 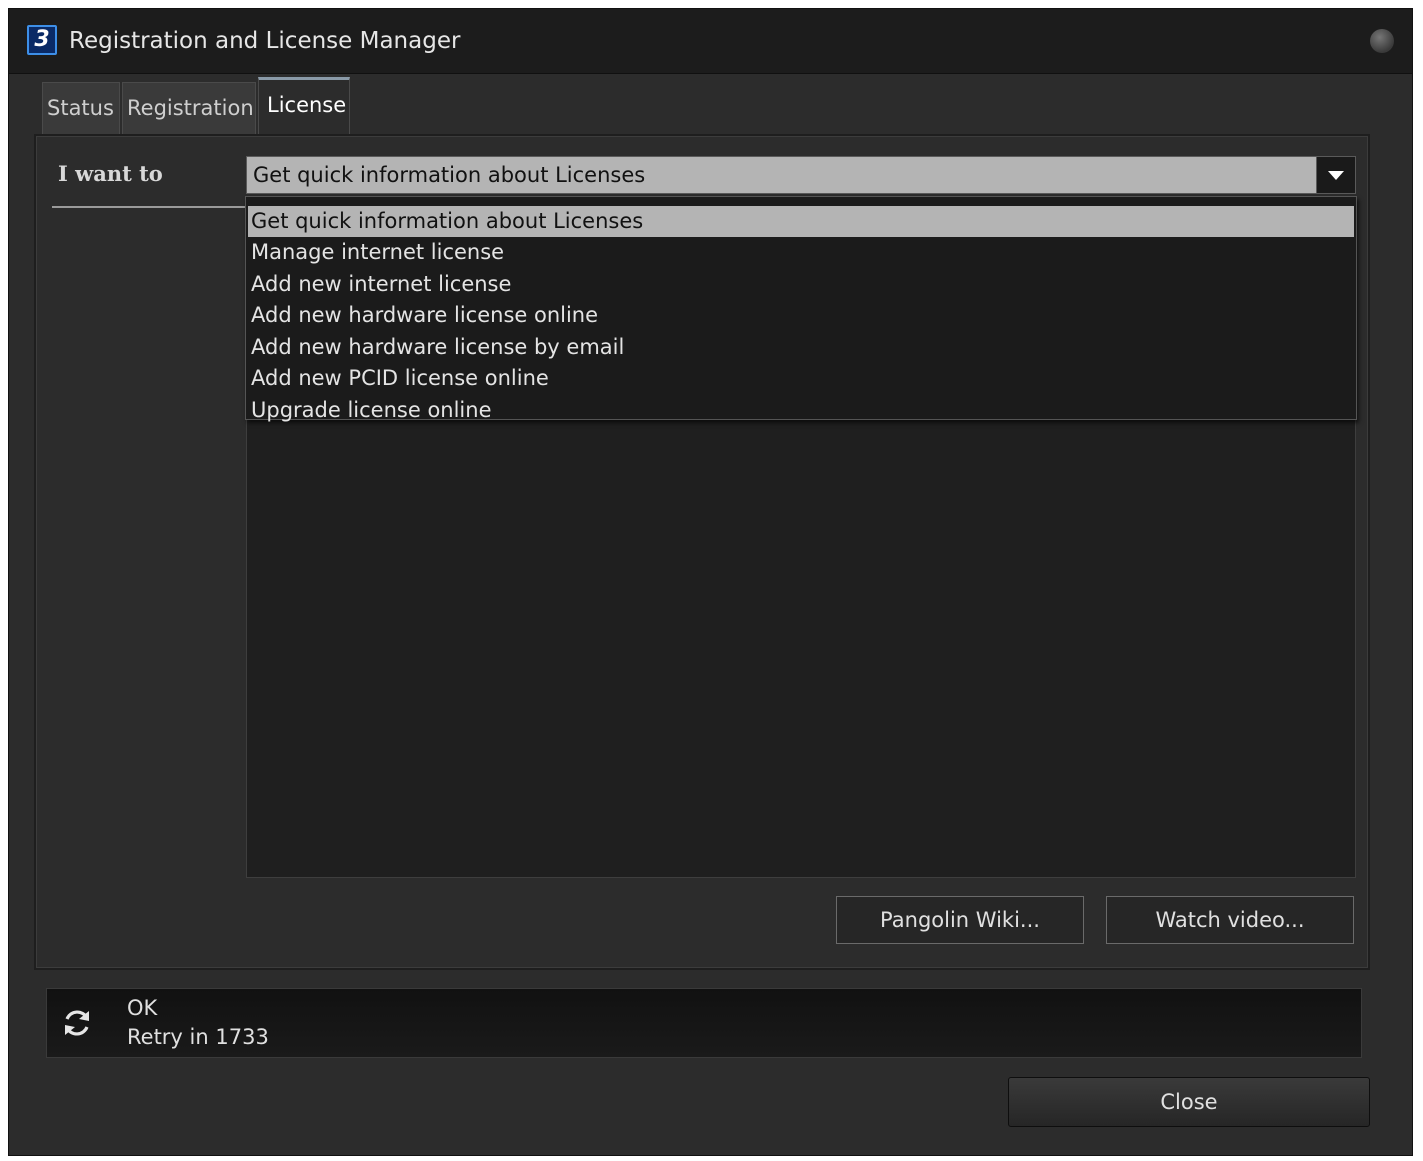 I want to click on tab-license: License, so click(x=304, y=106).